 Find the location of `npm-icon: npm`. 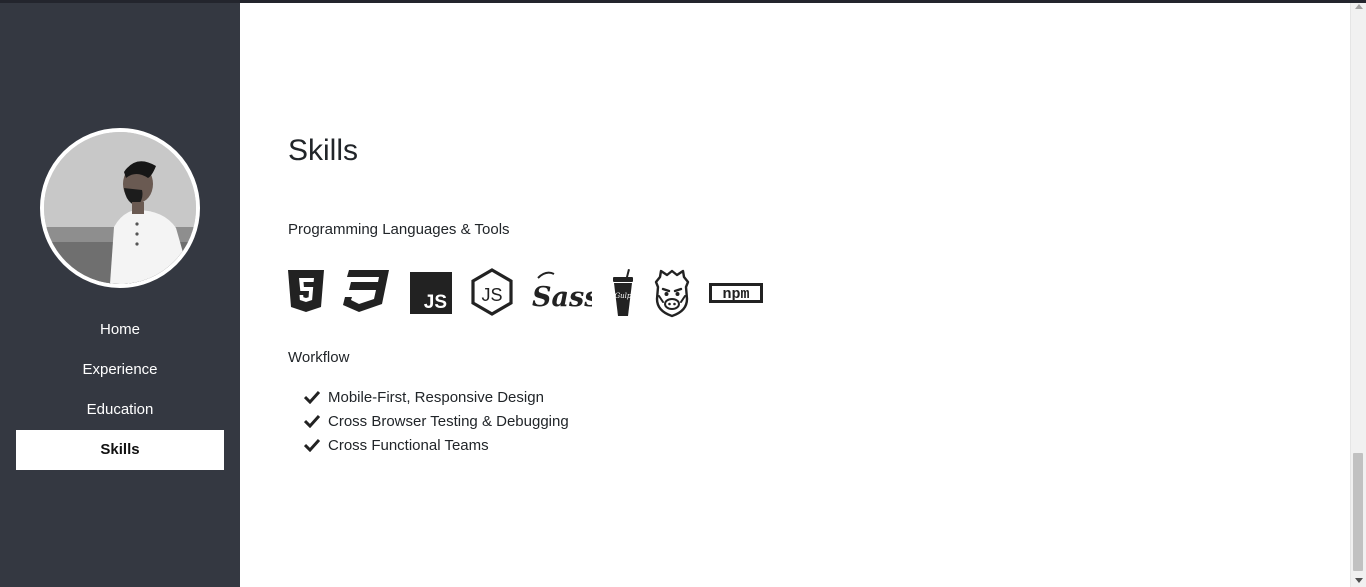

npm-icon: npm is located at coordinates (736, 293).